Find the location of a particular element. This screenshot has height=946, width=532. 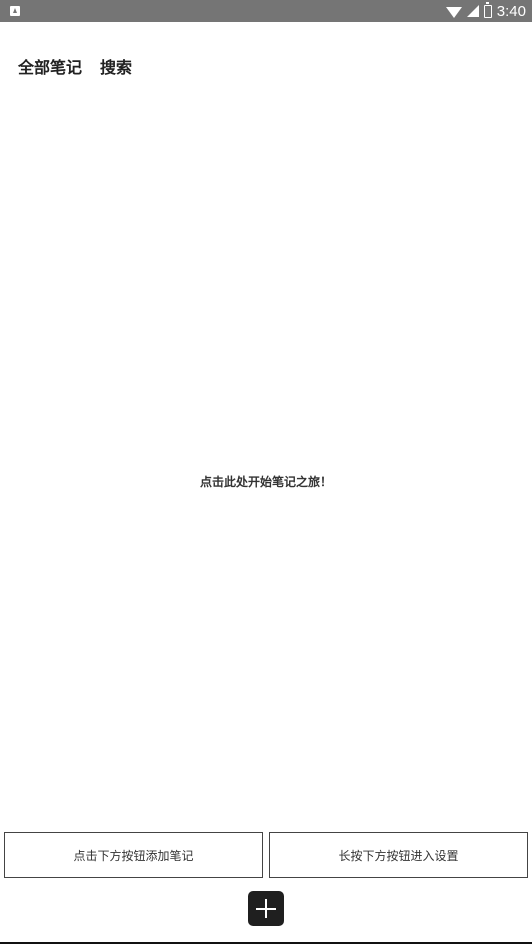

status-bar: 3:40 is located at coordinates (266, 11).